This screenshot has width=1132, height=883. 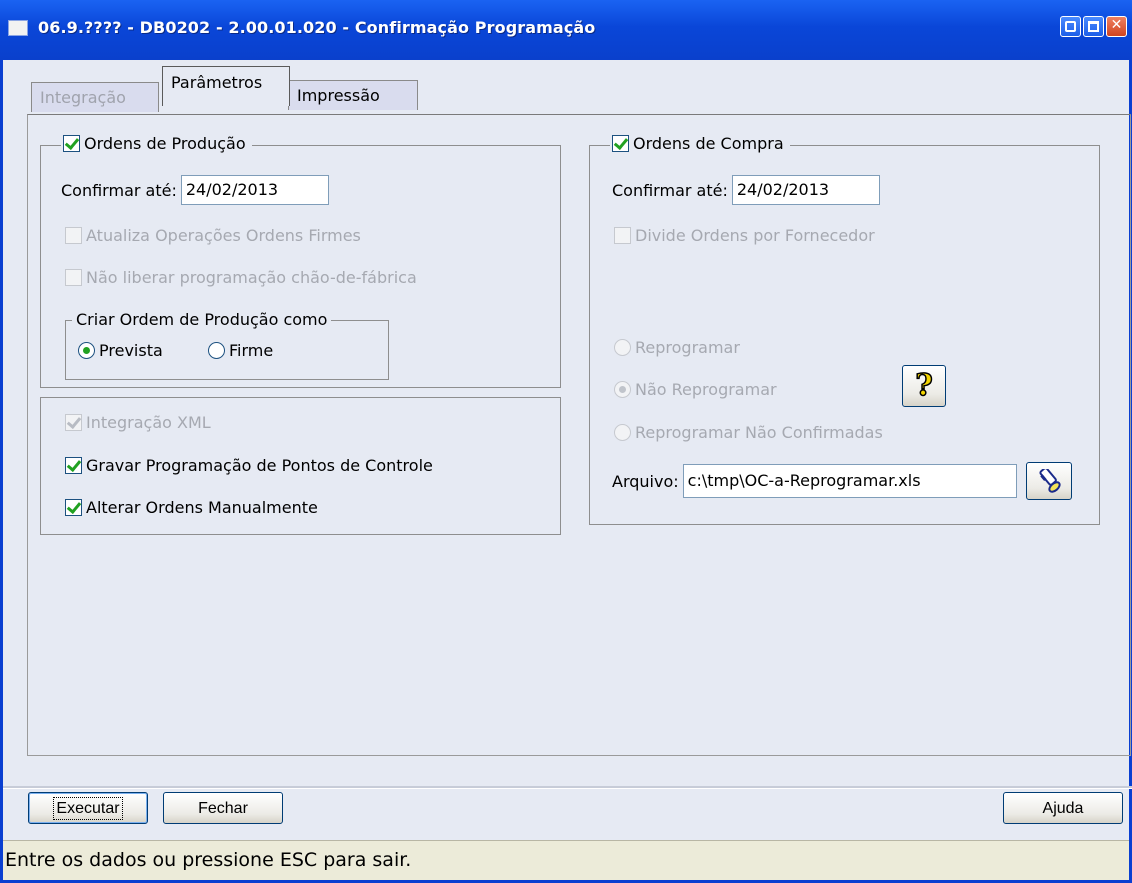 I want to click on divide-ordens-row: Divide Ordens por Fornecedor, so click(x=744, y=235).